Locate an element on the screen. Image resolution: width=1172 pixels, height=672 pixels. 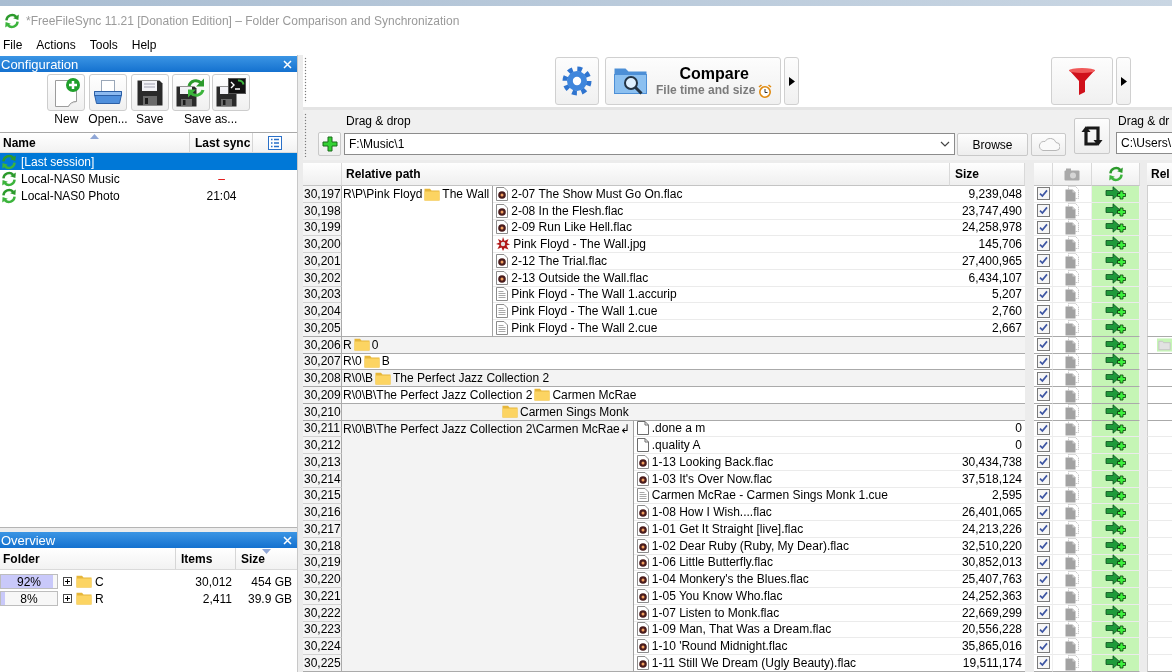
row-number: 30,205 is located at coordinates (322, 328).